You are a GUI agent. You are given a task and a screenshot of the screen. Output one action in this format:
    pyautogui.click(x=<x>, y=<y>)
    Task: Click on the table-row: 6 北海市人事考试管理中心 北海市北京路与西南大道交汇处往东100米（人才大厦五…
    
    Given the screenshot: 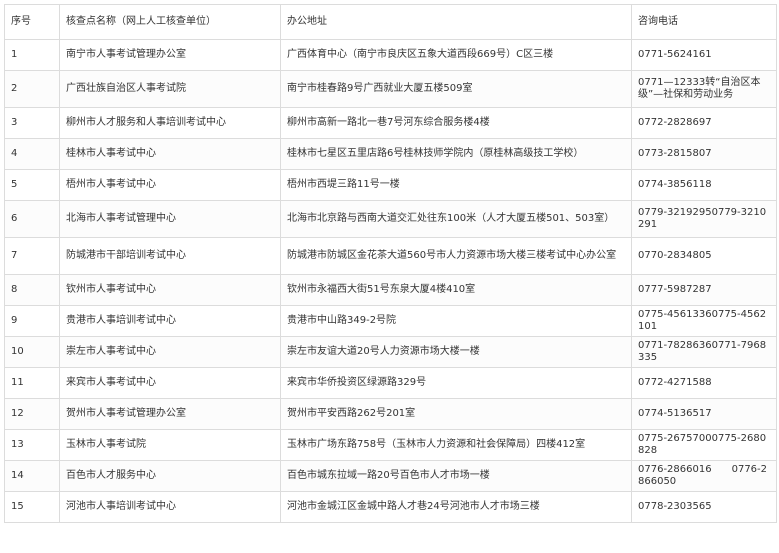 What is the action you would take?
    pyautogui.click(x=390, y=219)
    